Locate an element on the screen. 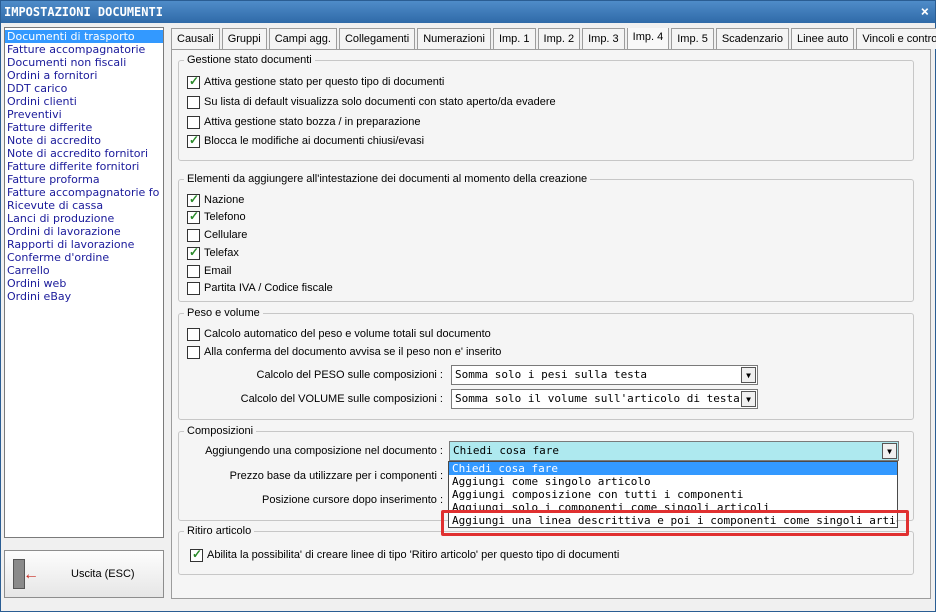  tab-imp-1: Imp. 1 is located at coordinates (514, 38).